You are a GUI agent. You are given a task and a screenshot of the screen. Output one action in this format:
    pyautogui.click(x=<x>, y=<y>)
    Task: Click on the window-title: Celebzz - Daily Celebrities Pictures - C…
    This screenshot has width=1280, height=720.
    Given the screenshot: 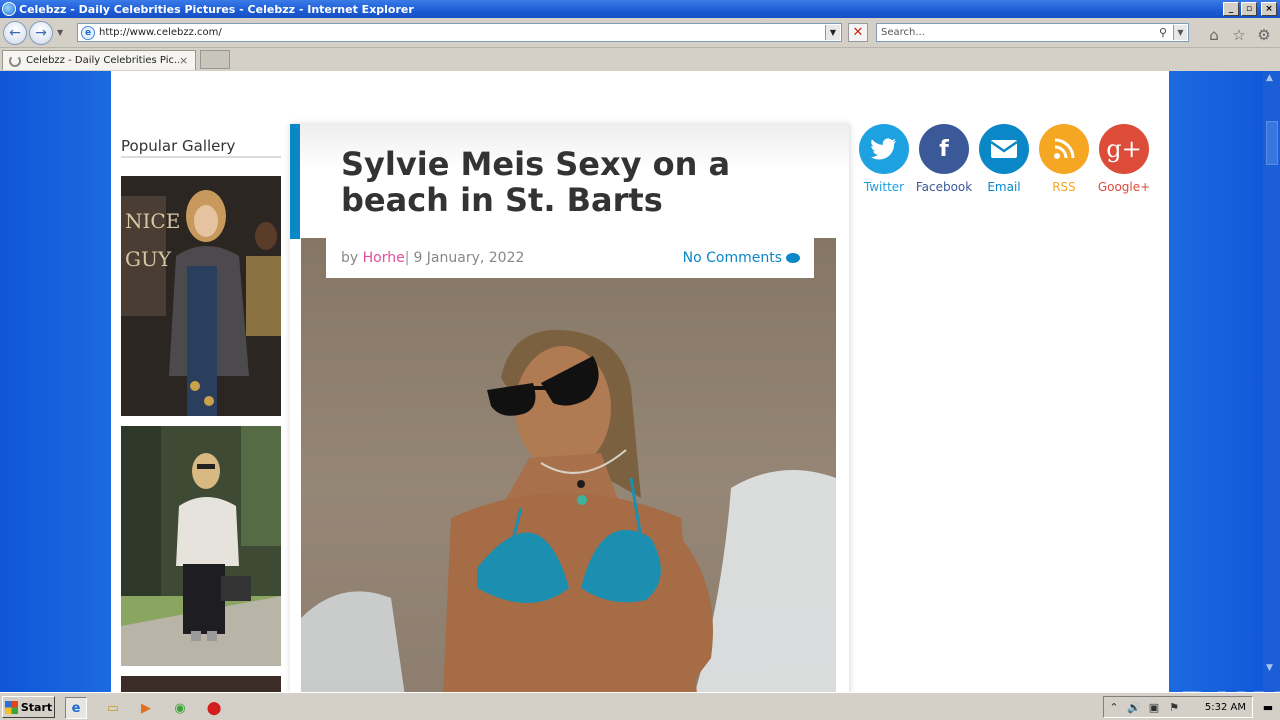 What is the action you would take?
    pyautogui.click(x=216, y=9)
    